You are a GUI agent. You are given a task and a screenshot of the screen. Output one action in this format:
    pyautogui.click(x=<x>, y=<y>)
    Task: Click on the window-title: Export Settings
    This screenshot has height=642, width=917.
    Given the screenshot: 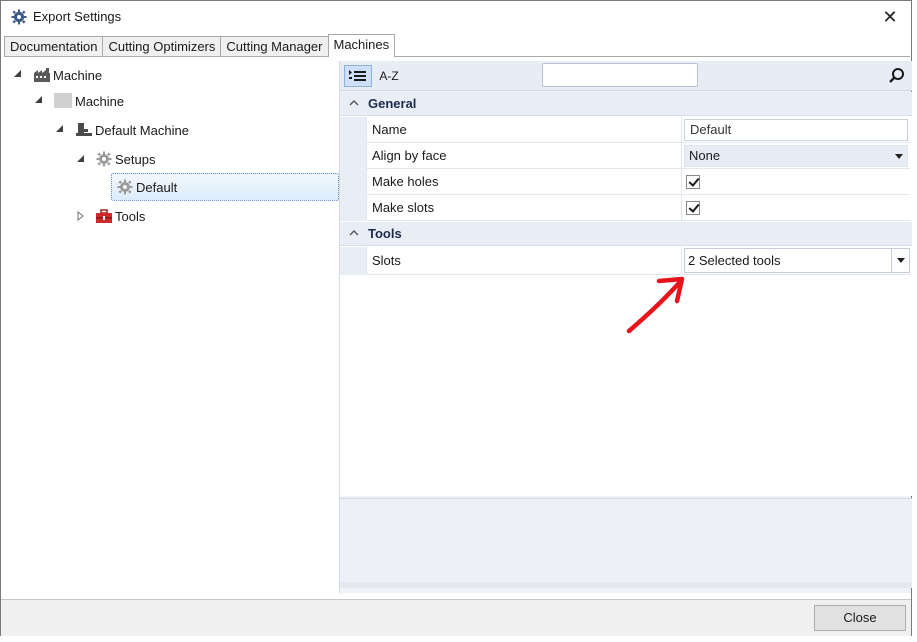 What is the action you would take?
    pyautogui.click(x=77, y=16)
    